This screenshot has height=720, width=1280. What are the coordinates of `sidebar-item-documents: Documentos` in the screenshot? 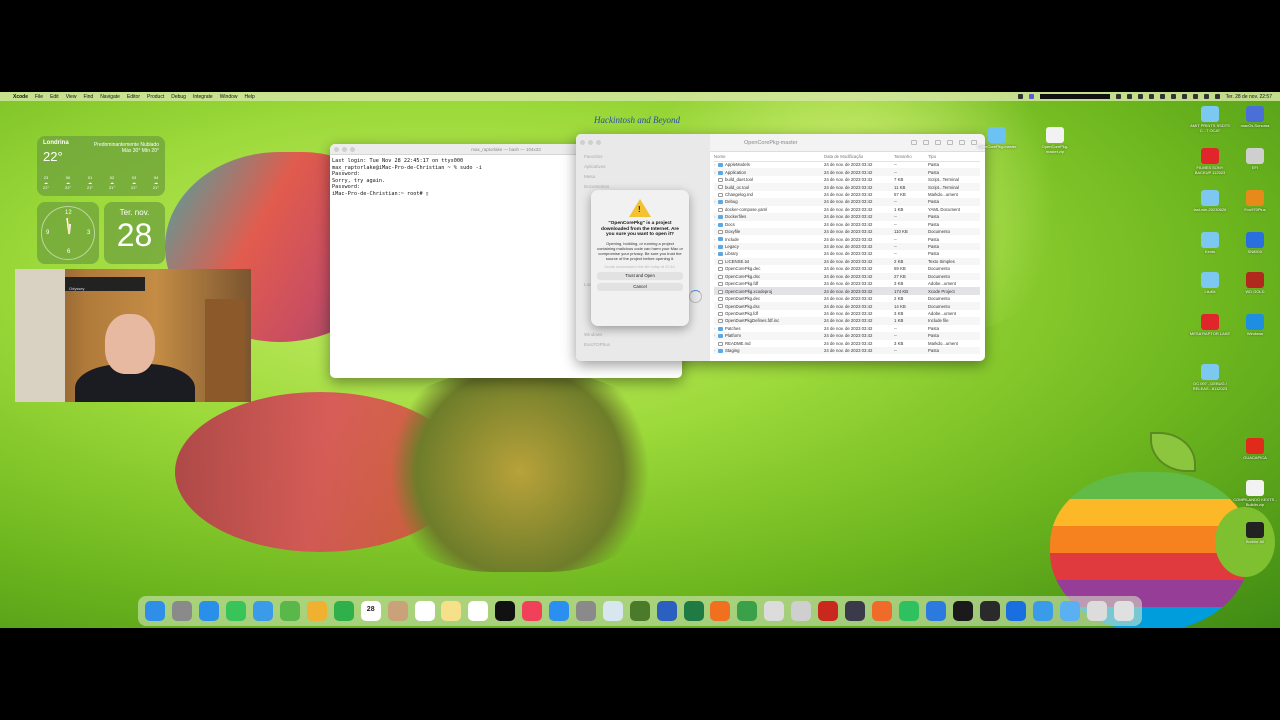 It's located at (596, 186).